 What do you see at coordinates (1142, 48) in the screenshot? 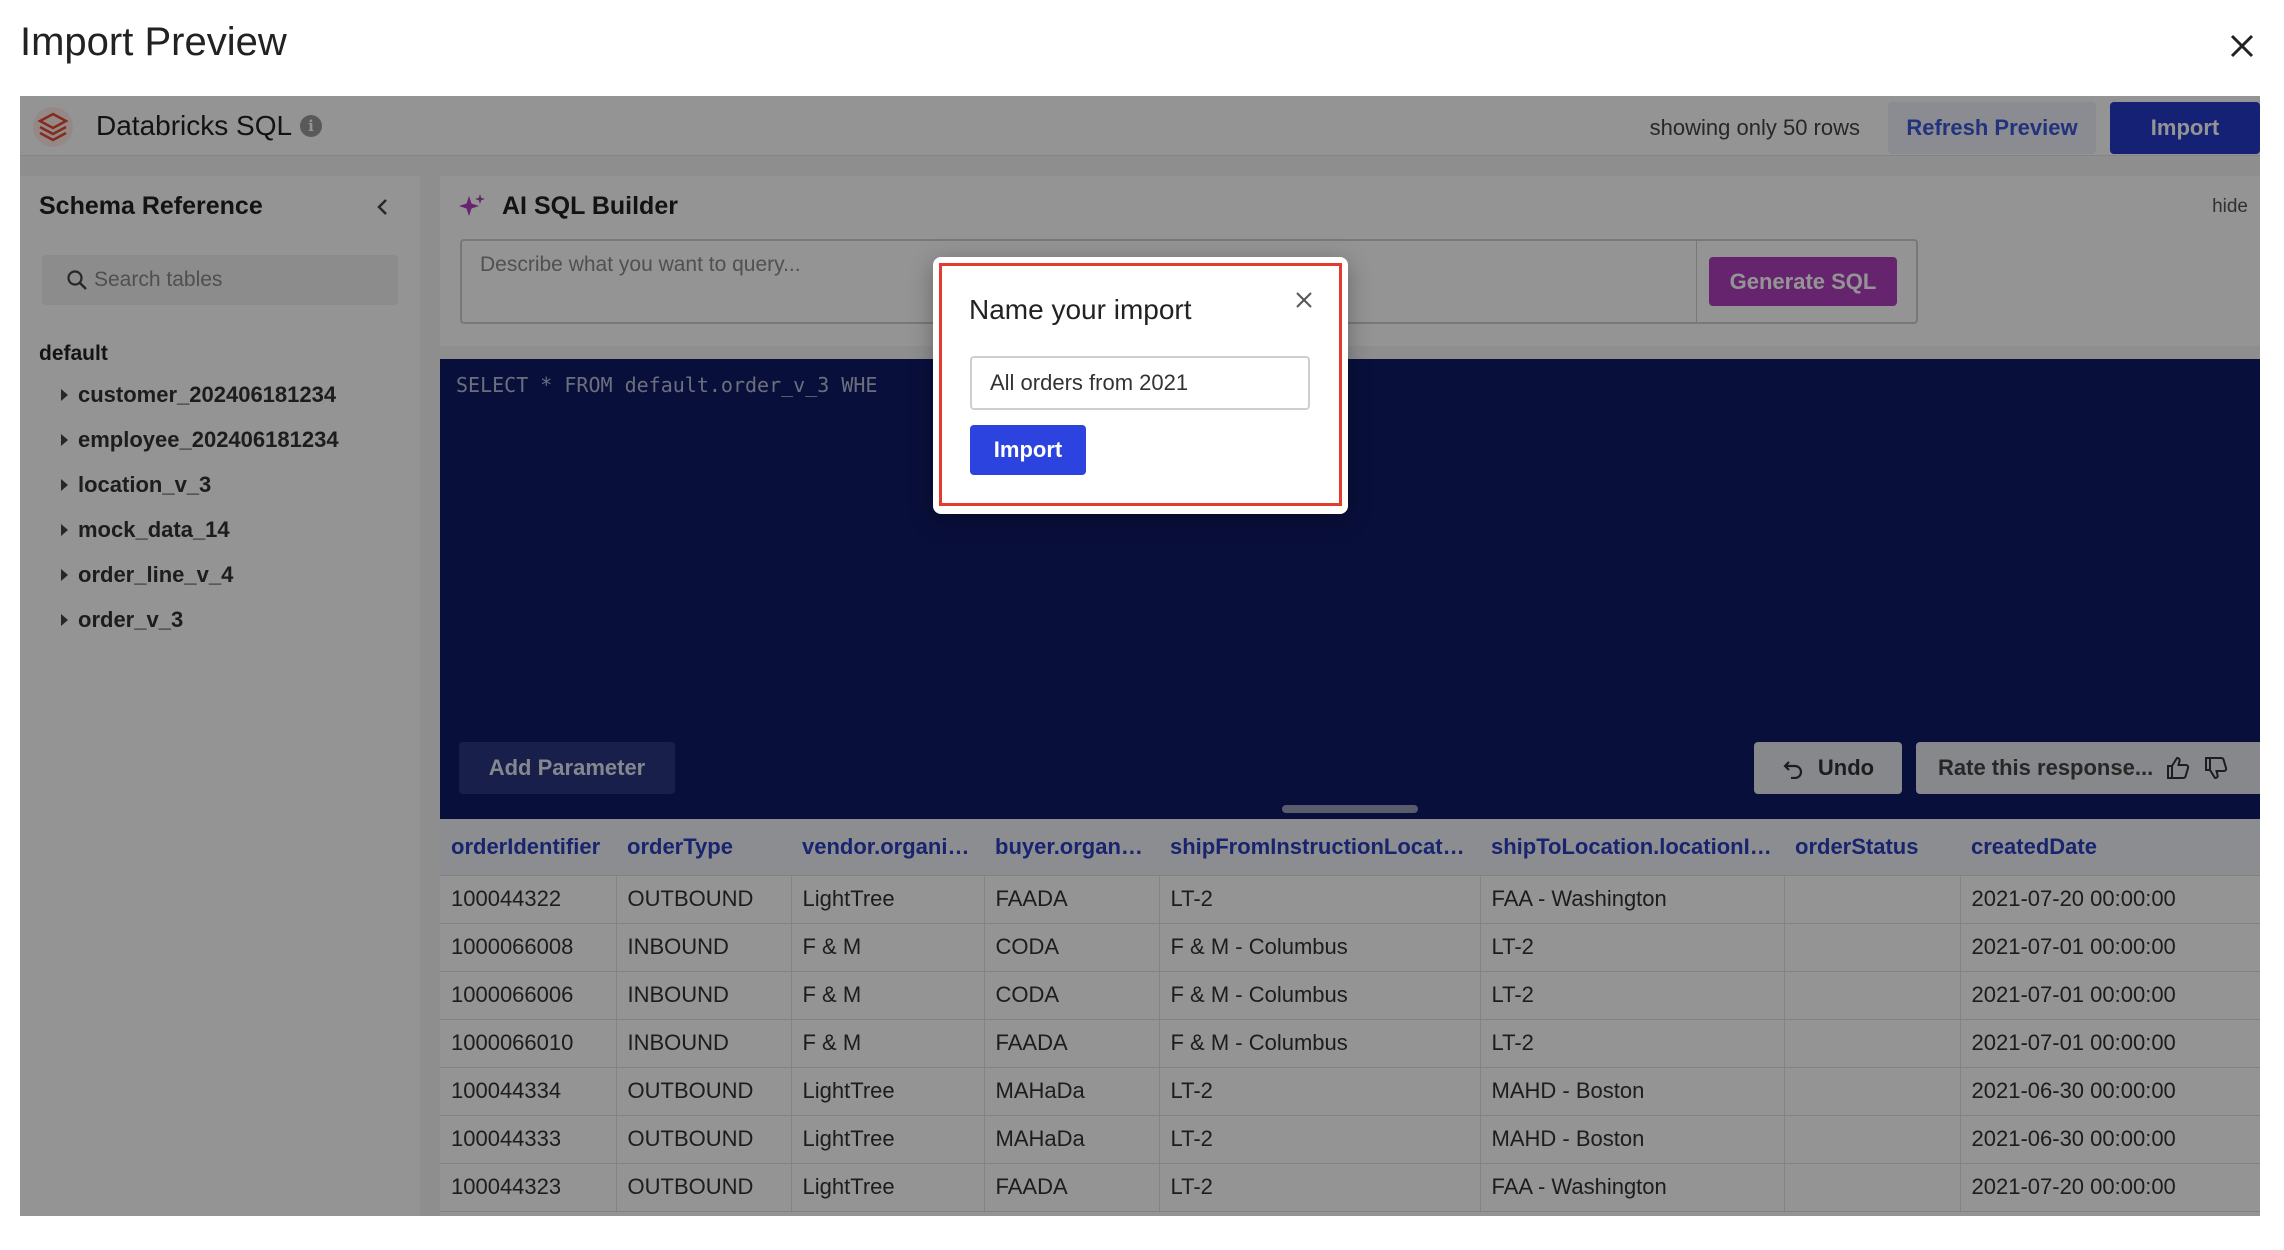
I see `title-bar: Import Preview` at bounding box center [1142, 48].